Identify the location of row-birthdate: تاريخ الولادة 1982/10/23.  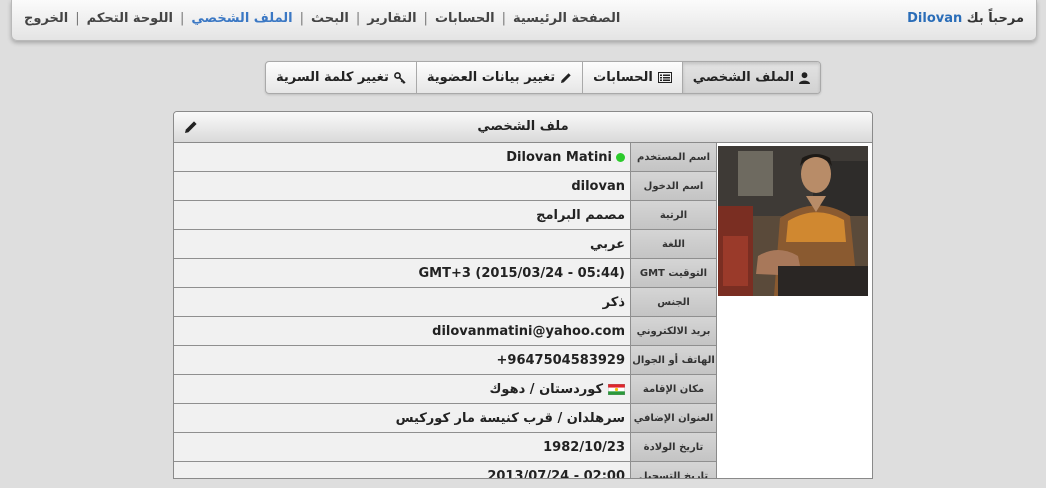
(445, 447).